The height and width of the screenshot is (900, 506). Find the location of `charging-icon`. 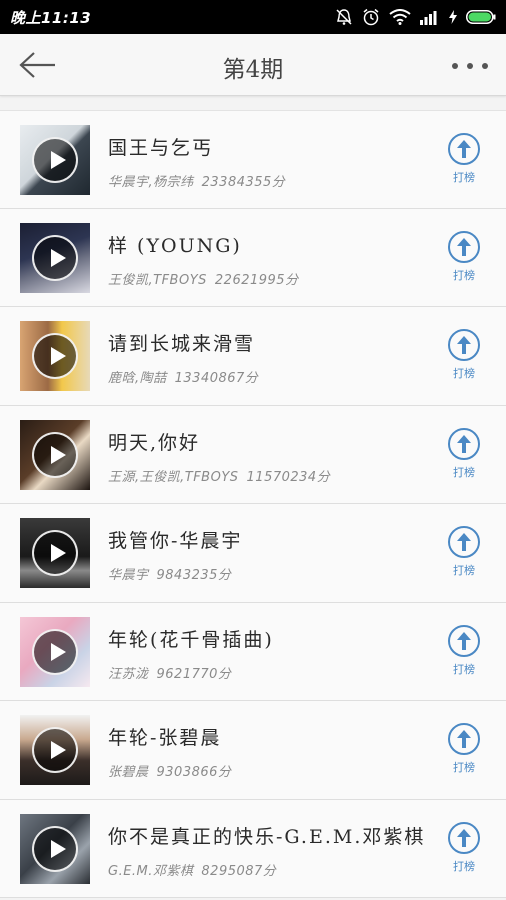

charging-icon is located at coordinates (453, 17).